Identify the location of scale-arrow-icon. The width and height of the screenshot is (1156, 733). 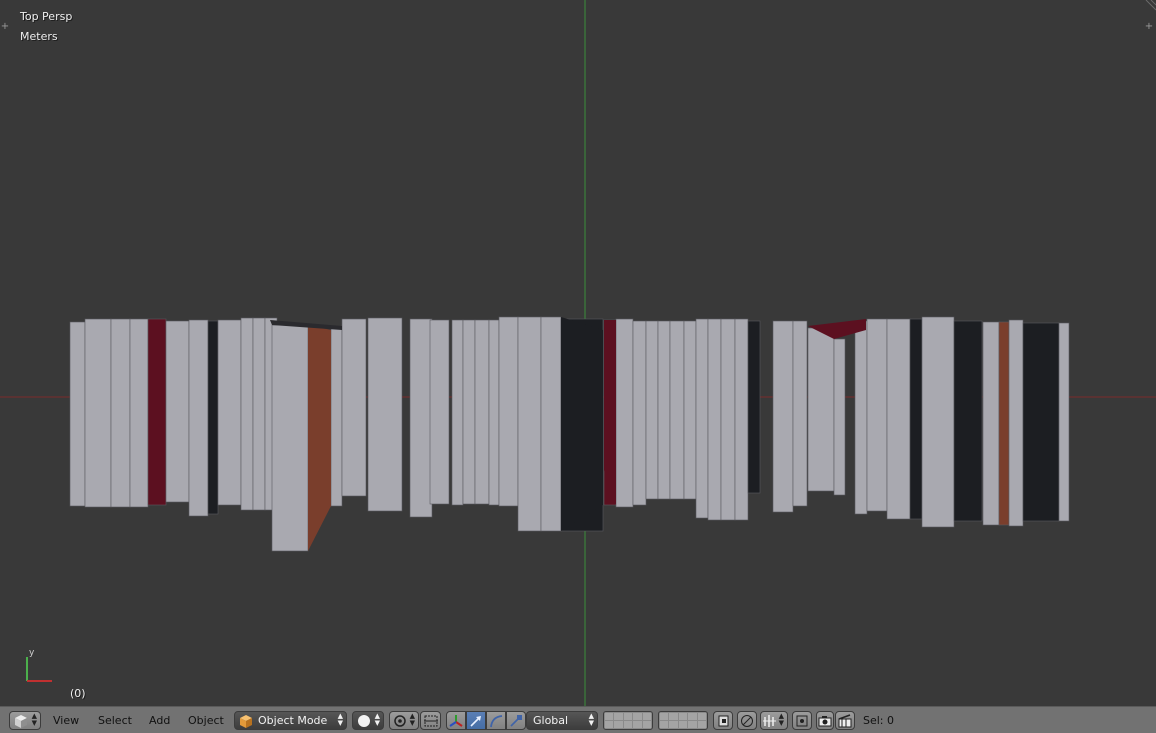
(516, 721).